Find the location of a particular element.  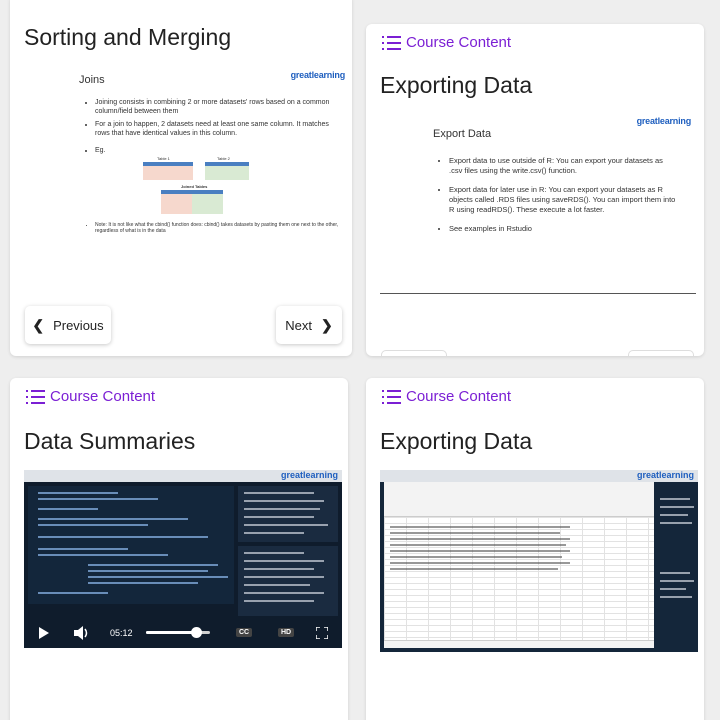

joined-table is located at coordinates (192, 202).